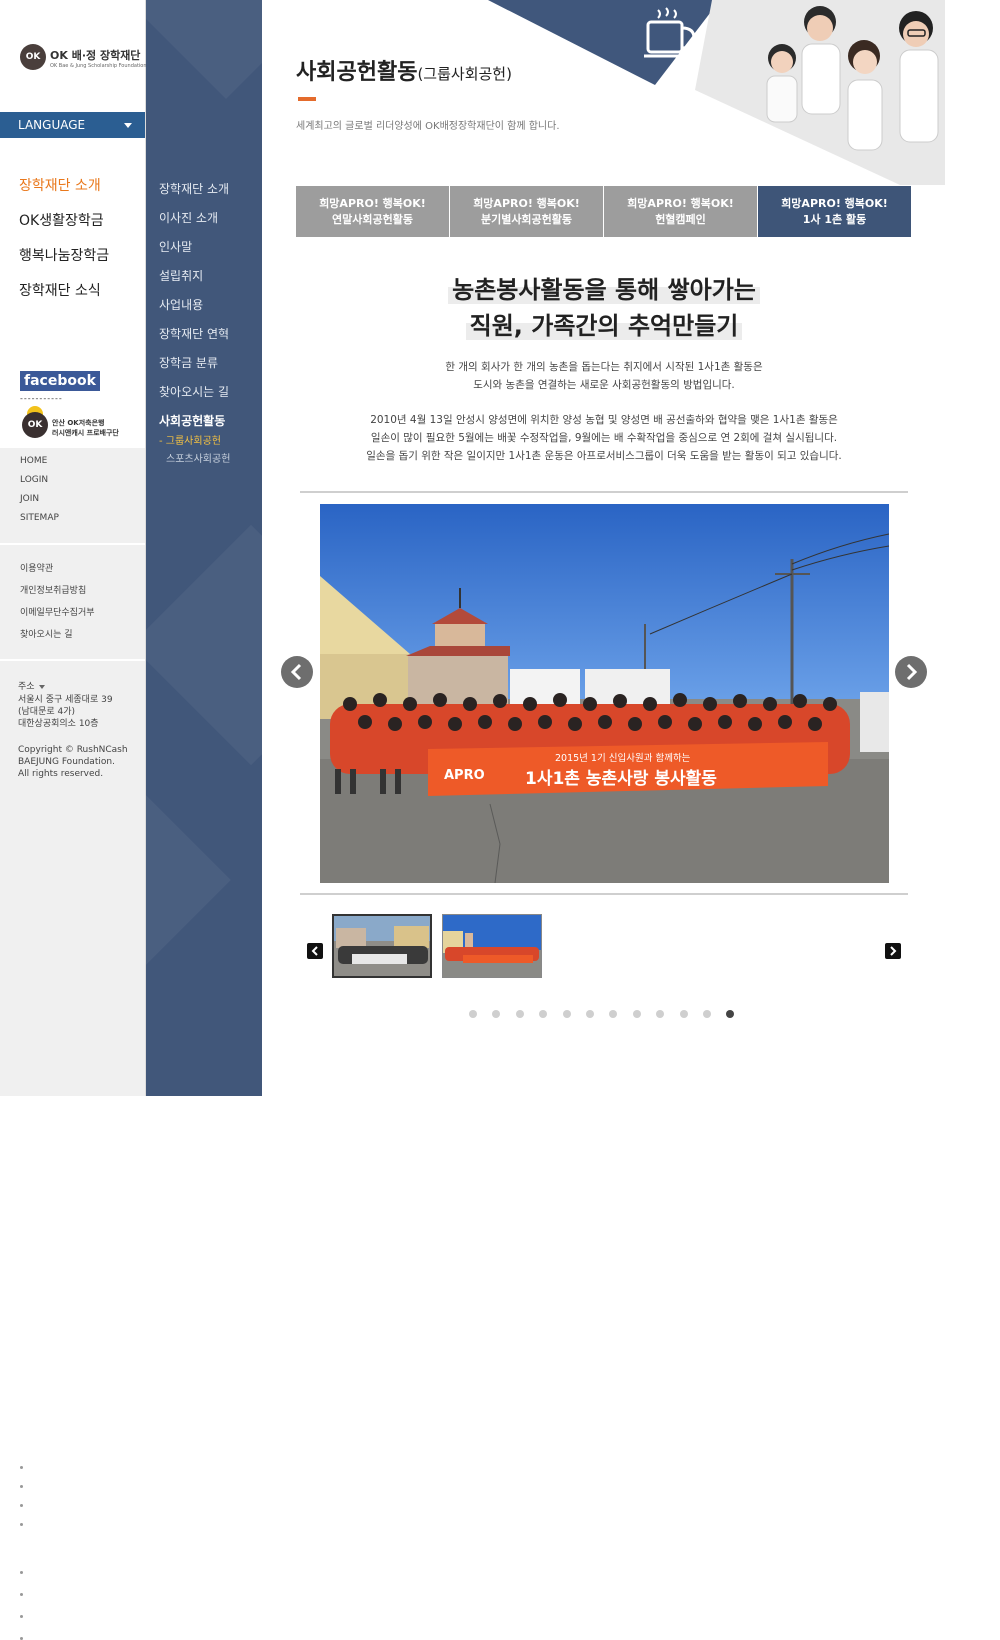 This screenshot has height=1640, width=1000. I want to click on main-menu-item-foundation-intro: 장학재단 소개, so click(64, 193).